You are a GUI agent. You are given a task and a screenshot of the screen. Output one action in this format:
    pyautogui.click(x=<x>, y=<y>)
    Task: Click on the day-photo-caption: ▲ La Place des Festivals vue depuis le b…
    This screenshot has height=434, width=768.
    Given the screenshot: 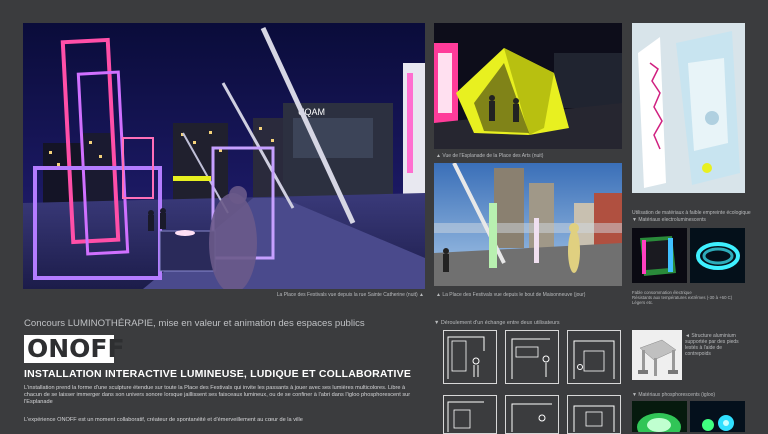 What is the action you would take?
    pyautogui.click(x=511, y=295)
    